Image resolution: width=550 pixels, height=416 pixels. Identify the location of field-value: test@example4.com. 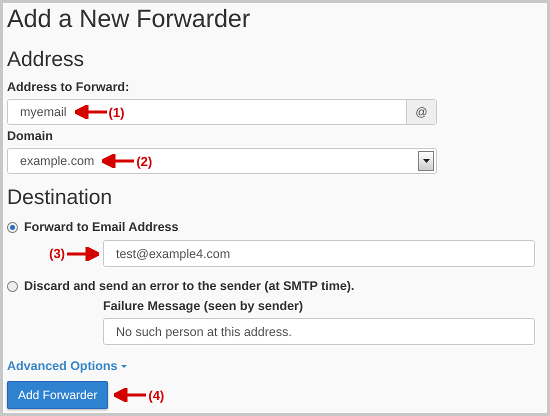
(173, 253).